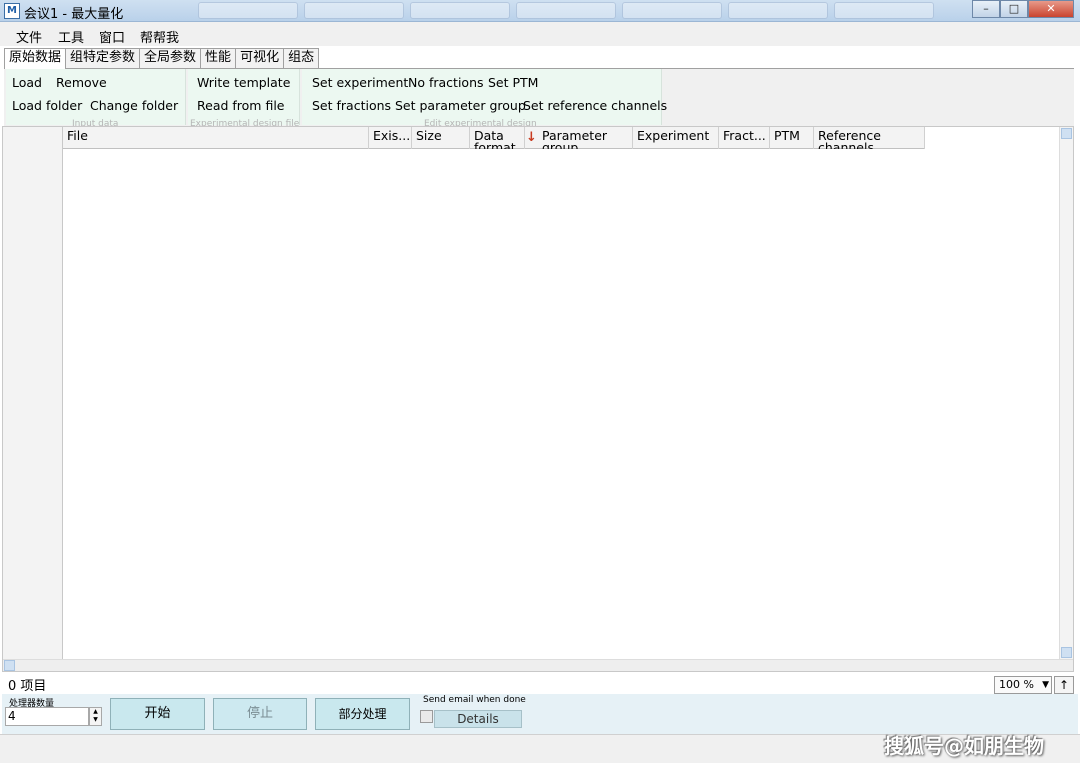  Describe the element at coordinates (216, 138) in the screenshot. I see `column-header-file: File` at that location.